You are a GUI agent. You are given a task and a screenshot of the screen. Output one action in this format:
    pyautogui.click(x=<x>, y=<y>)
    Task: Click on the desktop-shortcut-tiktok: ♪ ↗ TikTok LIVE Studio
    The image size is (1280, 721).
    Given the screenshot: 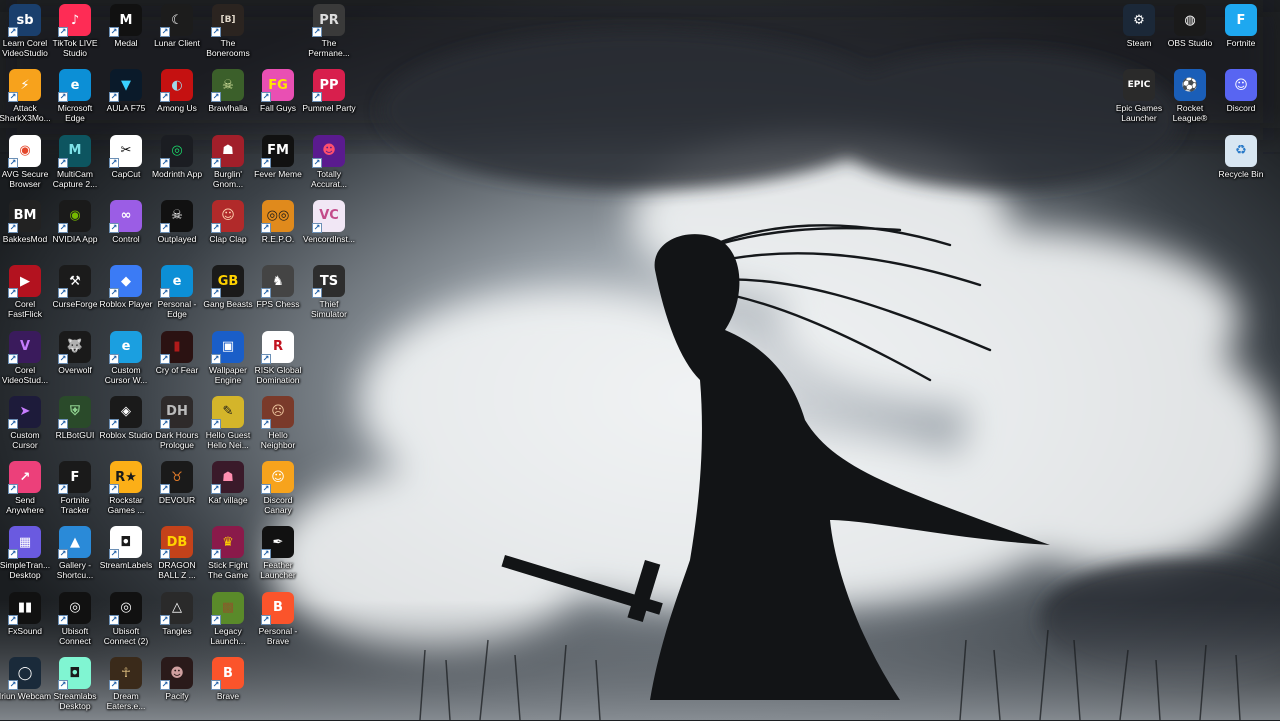 What is the action you would take?
    pyautogui.click(x=75, y=36)
    